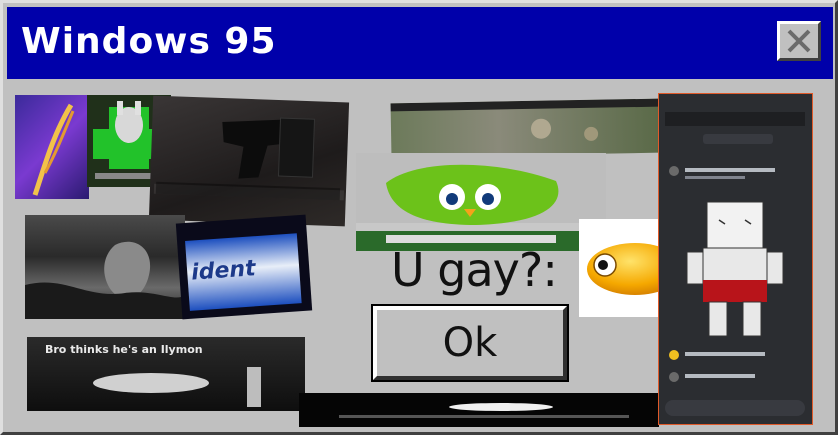 The width and height of the screenshot is (838, 435). I want to click on dialog-prompt: U gay?:, so click(474, 270).